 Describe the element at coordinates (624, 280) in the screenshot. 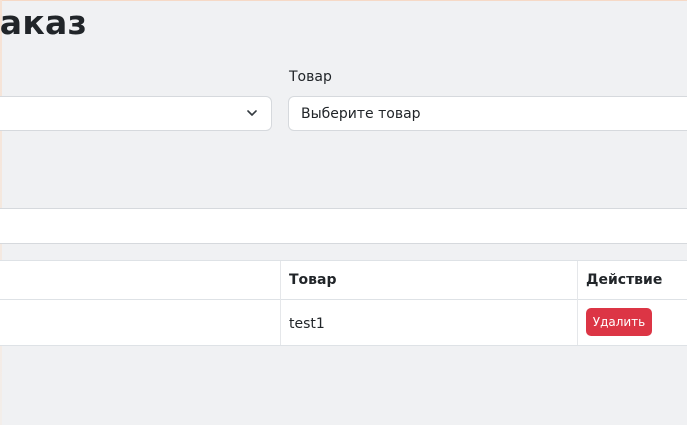

I see `column-header-action: Действие` at that location.